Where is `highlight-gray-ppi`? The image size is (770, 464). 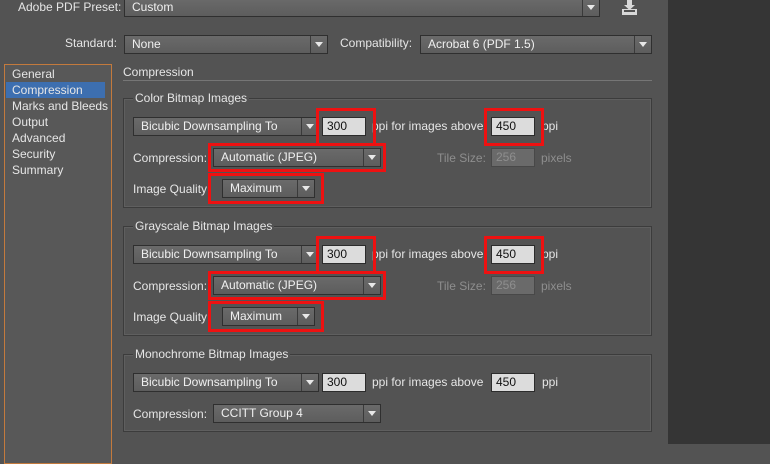
highlight-gray-ppi is located at coordinates (346, 255).